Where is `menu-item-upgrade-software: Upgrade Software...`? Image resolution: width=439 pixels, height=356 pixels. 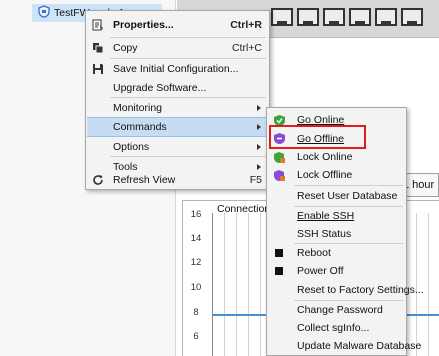
menu-item-upgrade-software: Upgrade Software... is located at coordinates (177, 87).